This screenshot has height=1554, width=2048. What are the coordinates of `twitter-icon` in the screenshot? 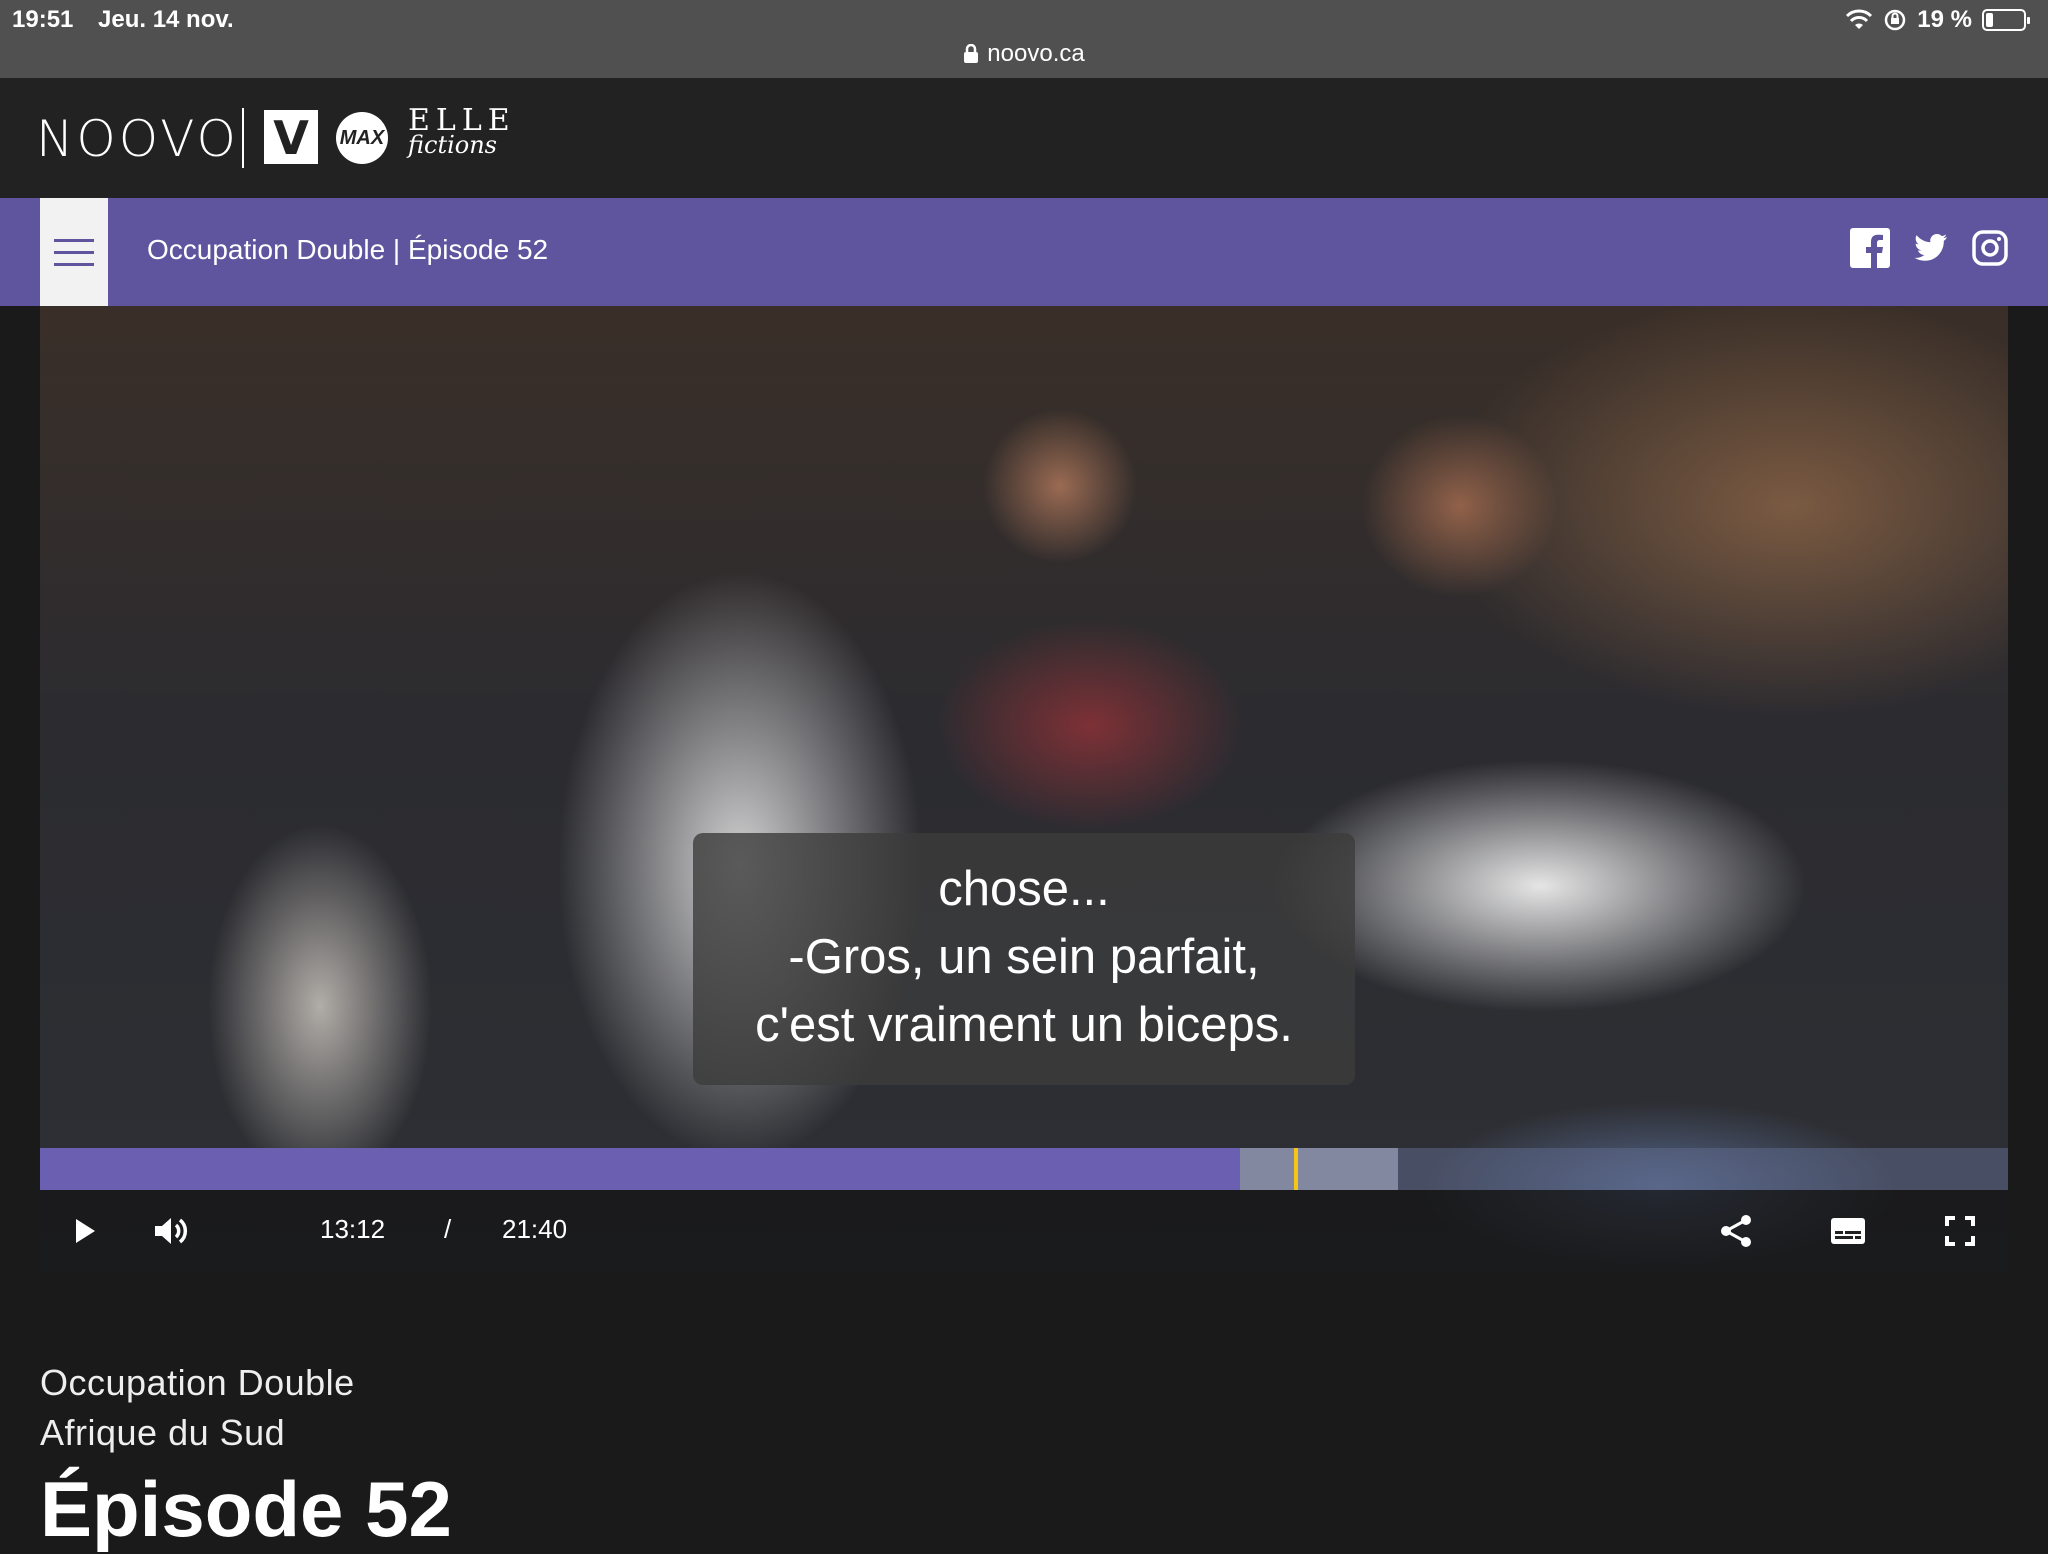 It's located at (1930, 248).